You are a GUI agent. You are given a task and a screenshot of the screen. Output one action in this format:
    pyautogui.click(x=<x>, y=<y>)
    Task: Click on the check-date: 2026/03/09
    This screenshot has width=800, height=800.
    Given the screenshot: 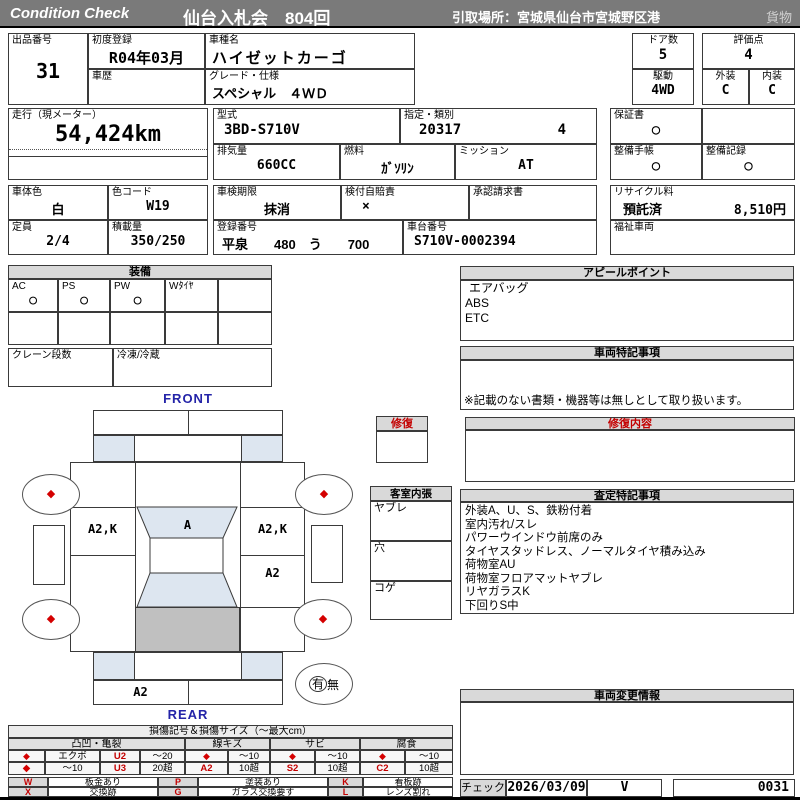 What is the action you would take?
    pyautogui.click(x=546, y=787)
    